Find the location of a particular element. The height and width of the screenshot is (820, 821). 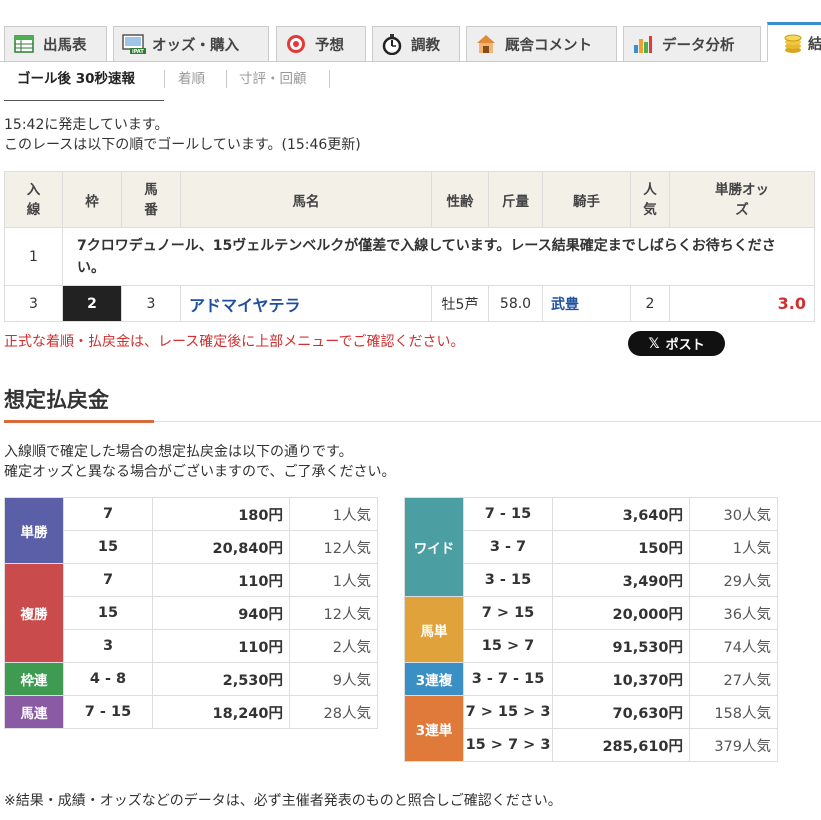

tab-yoso: 予想 is located at coordinates (321, 43).